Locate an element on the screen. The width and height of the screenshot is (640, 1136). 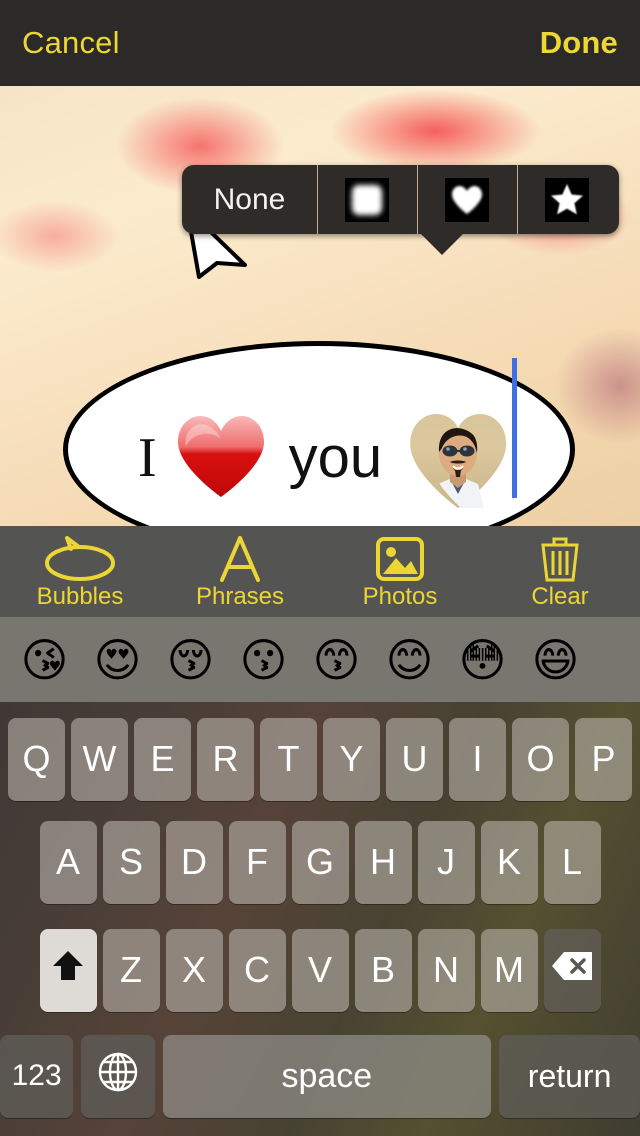
keyboard-row-2: A S D F G H J K L is located at coordinates (320, 862).